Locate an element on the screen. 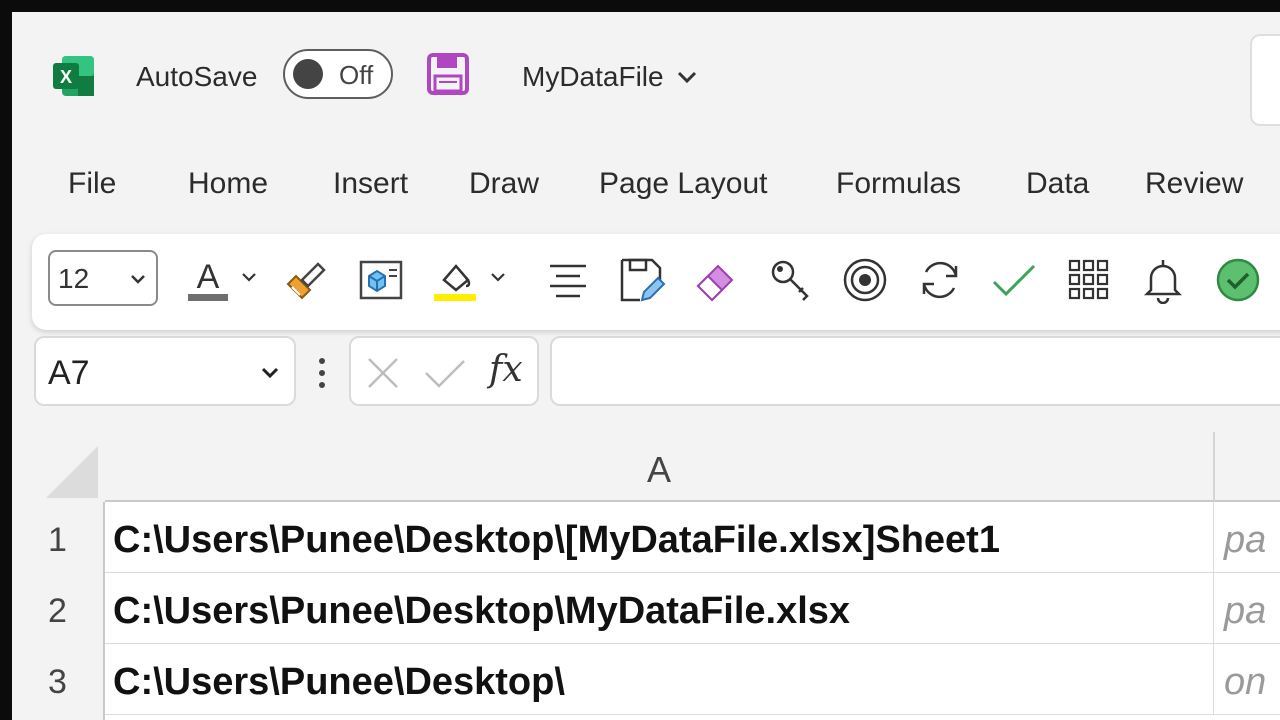 The image size is (1280, 720). tab-home: Home is located at coordinates (228, 184).